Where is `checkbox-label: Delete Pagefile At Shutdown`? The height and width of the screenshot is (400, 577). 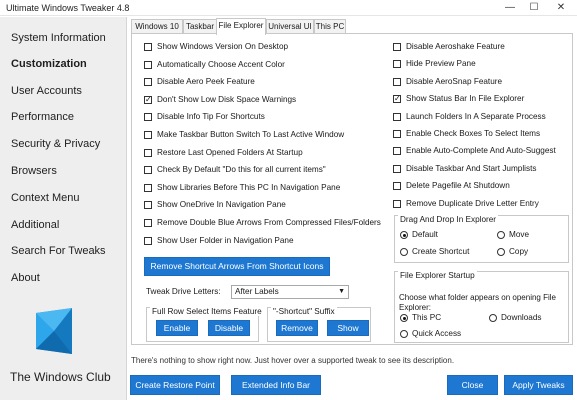 checkbox-label: Delete Pagefile At Shutdown is located at coordinates (458, 186).